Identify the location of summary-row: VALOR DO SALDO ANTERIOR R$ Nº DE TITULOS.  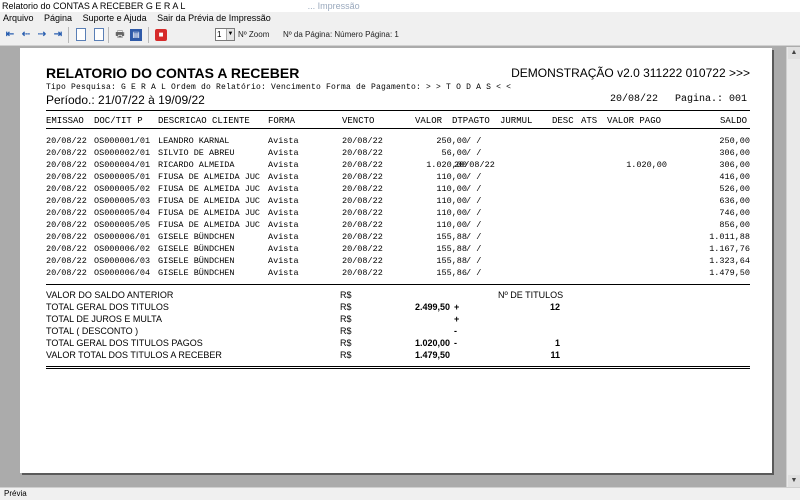
(396, 296).